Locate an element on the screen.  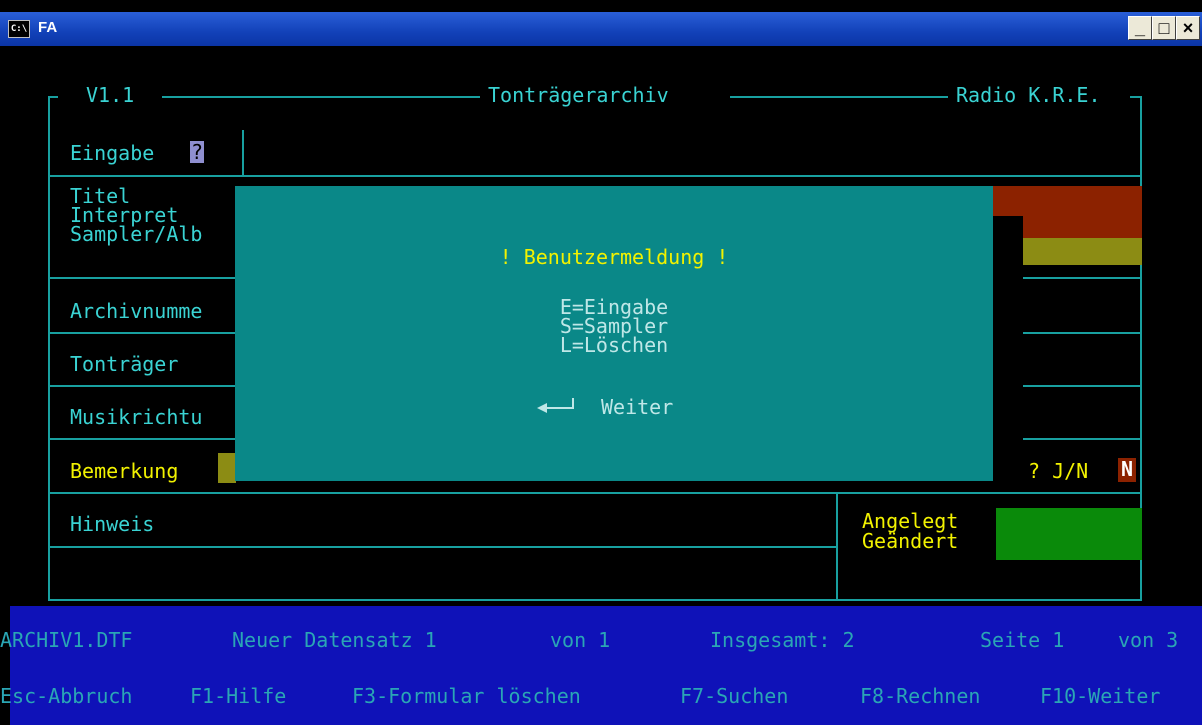
status-page: Seite 1 is located at coordinates (1022, 640).